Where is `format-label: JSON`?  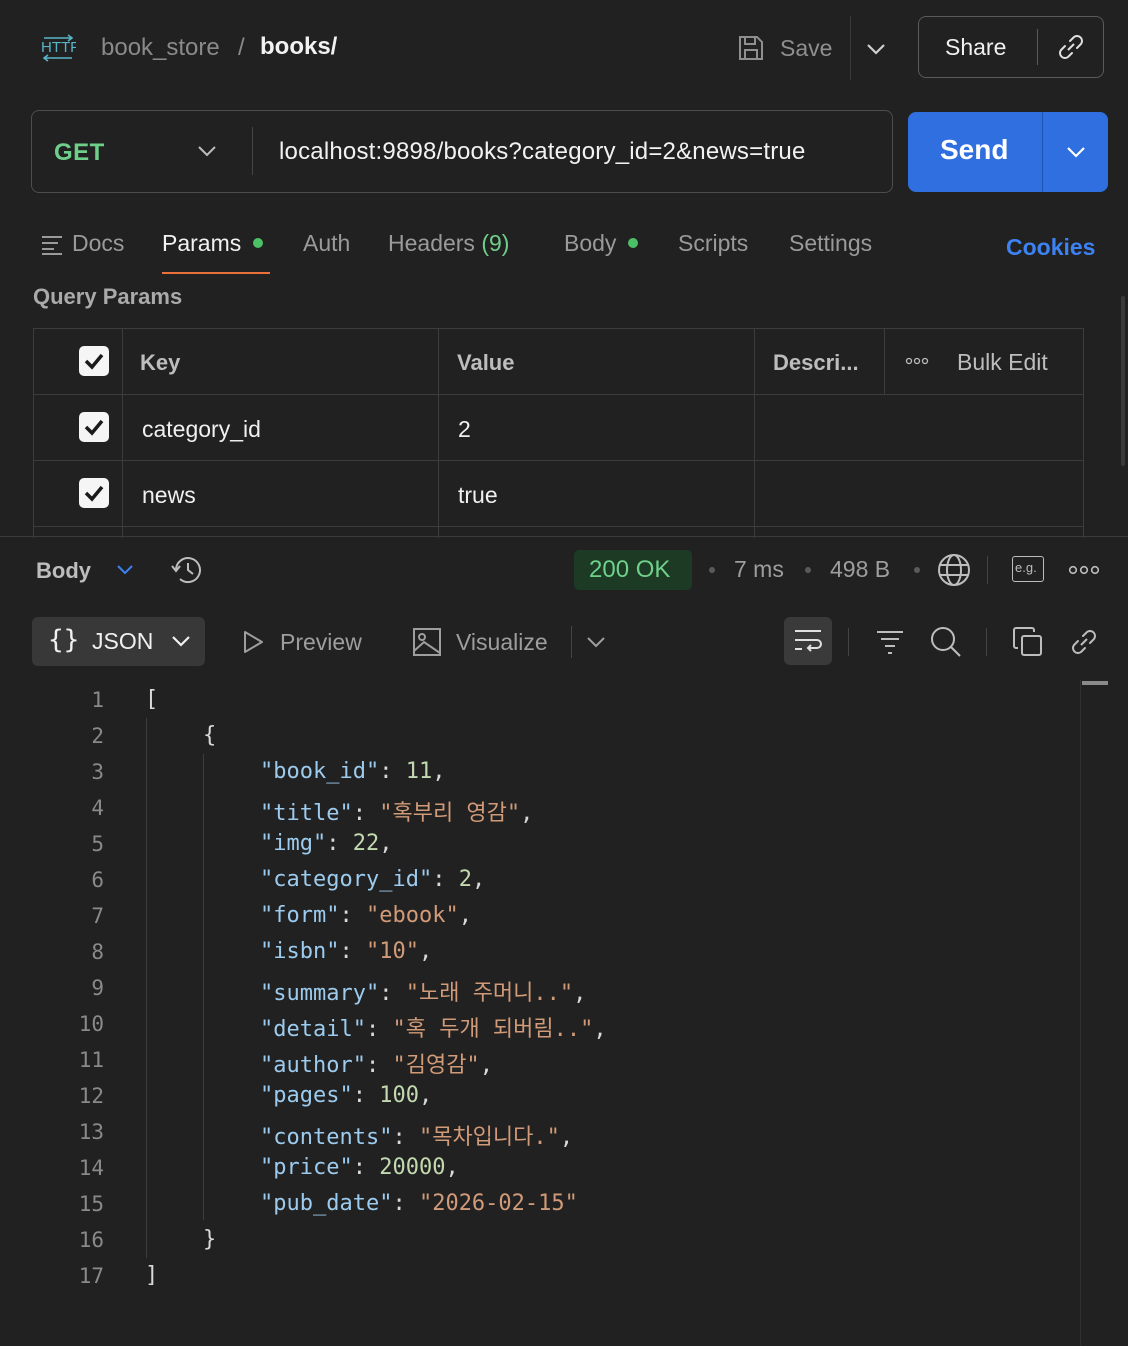 format-label: JSON is located at coordinates (123, 641).